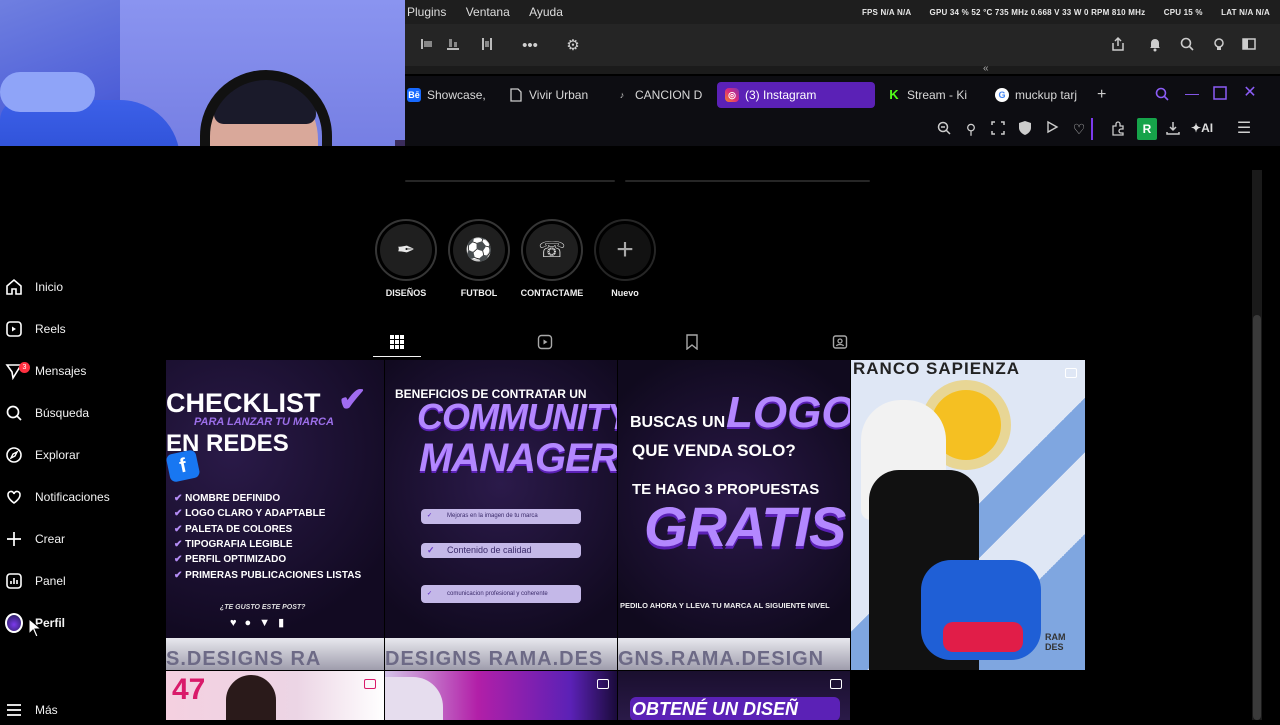 This screenshot has height=725, width=1280. What do you see at coordinates (72, 497) in the screenshot?
I see `sidebar-item-label: Notificaciones` at bounding box center [72, 497].